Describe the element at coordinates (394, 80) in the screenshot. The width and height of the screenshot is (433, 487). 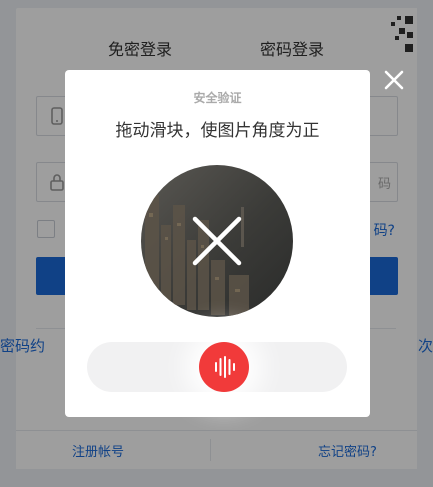
I see `close-icon` at that location.